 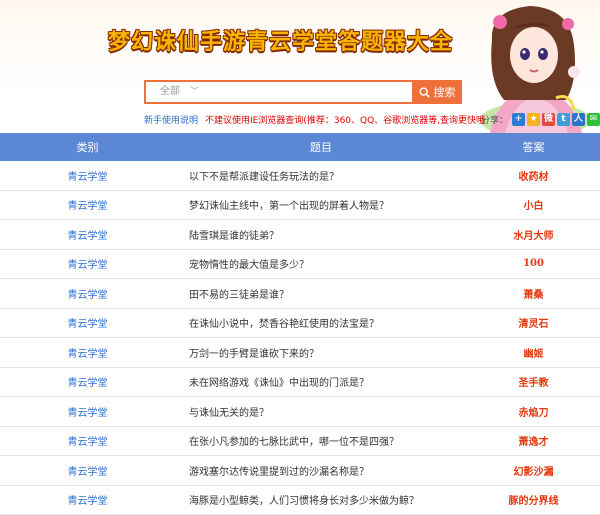 I want to click on row-question: 宠物惰性的最大值是多少？, so click(x=321, y=264).